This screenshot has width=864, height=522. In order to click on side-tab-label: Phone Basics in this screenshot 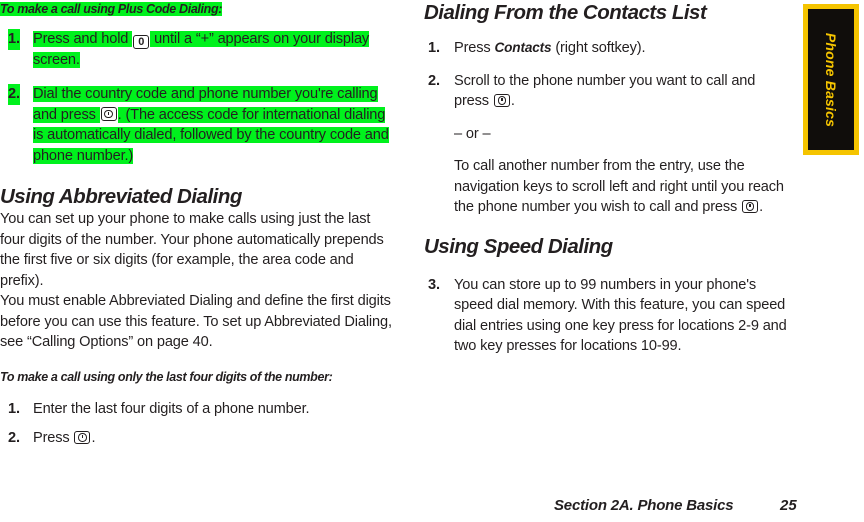, I will do `click(831, 79)`.